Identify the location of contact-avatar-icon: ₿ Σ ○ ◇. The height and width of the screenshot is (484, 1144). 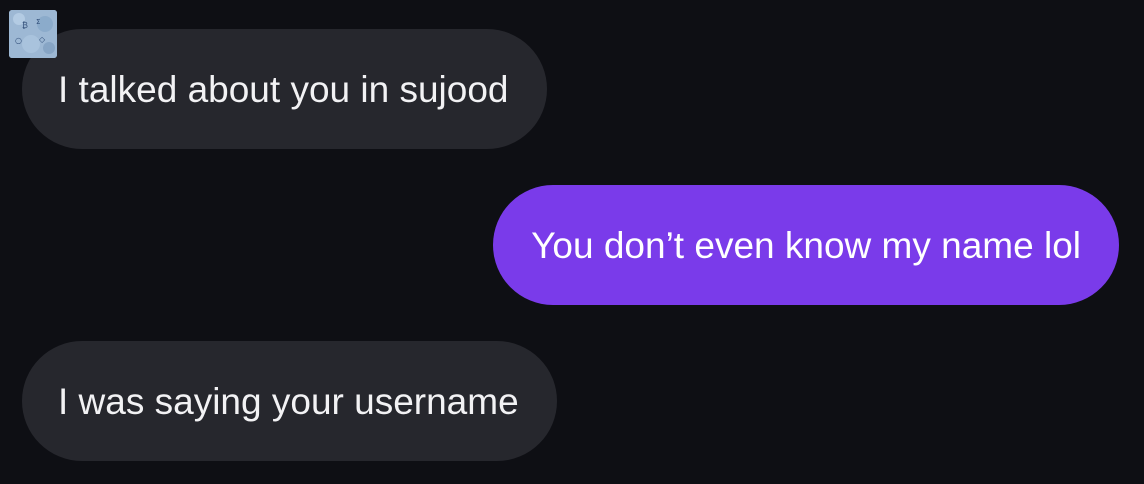
(33, 34).